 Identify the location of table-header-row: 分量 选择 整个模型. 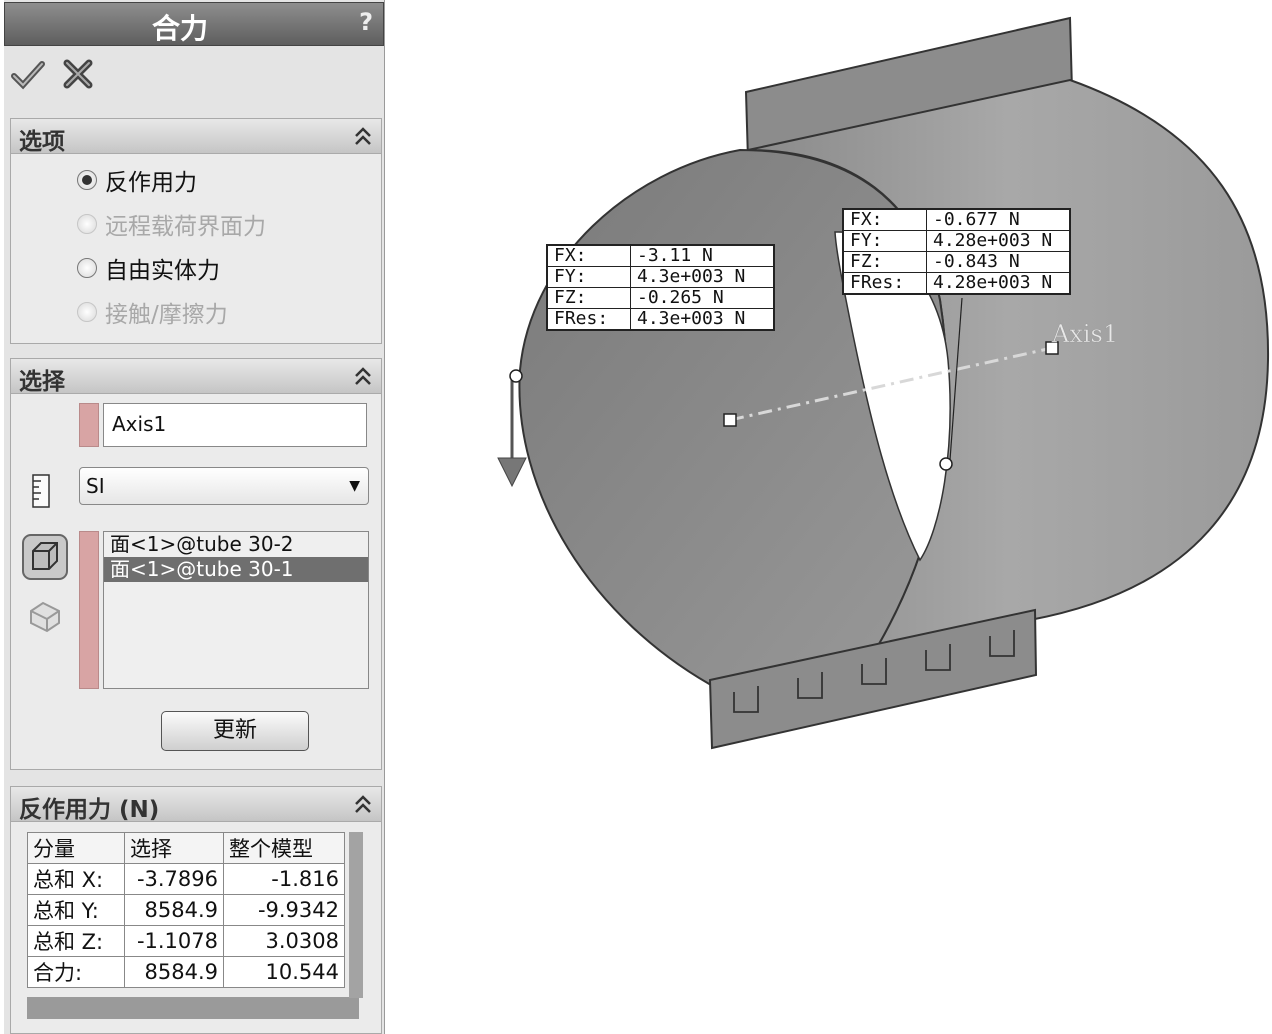
(186, 848).